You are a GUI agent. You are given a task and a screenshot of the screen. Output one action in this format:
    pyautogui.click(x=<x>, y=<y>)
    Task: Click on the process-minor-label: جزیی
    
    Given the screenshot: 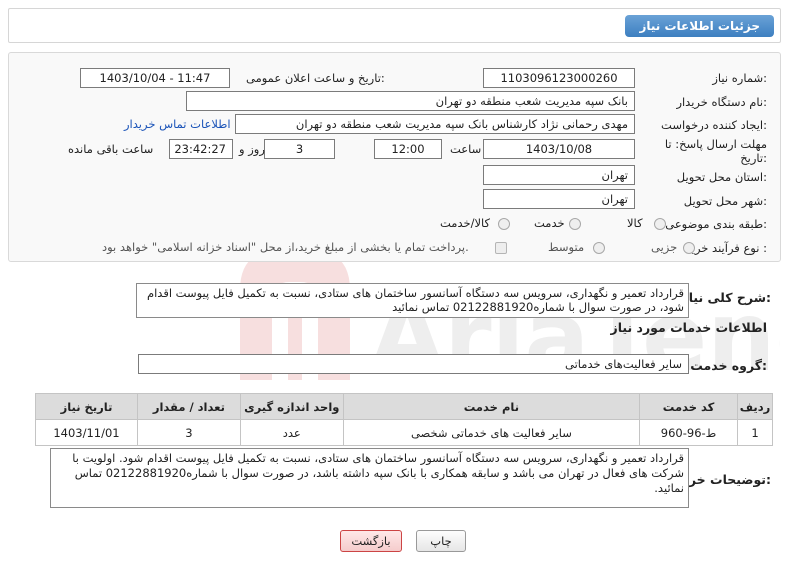 What is the action you would take?
    pyautogui.click(x=664, y=247)
    